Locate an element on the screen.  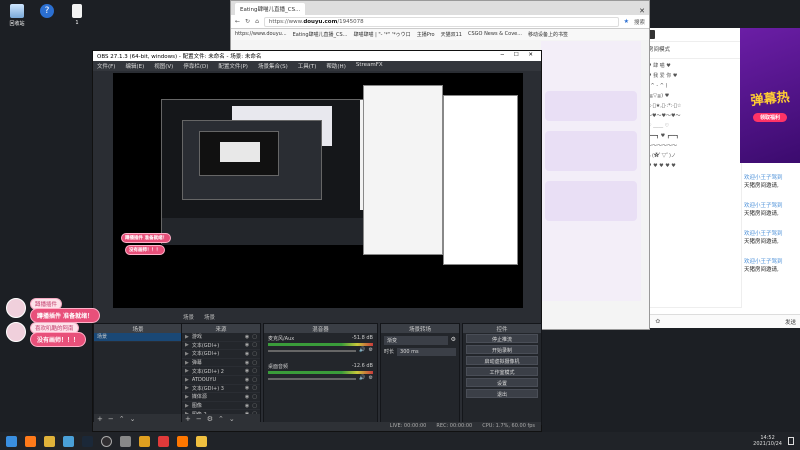
obs-icon is located at coordinates (106, 441).